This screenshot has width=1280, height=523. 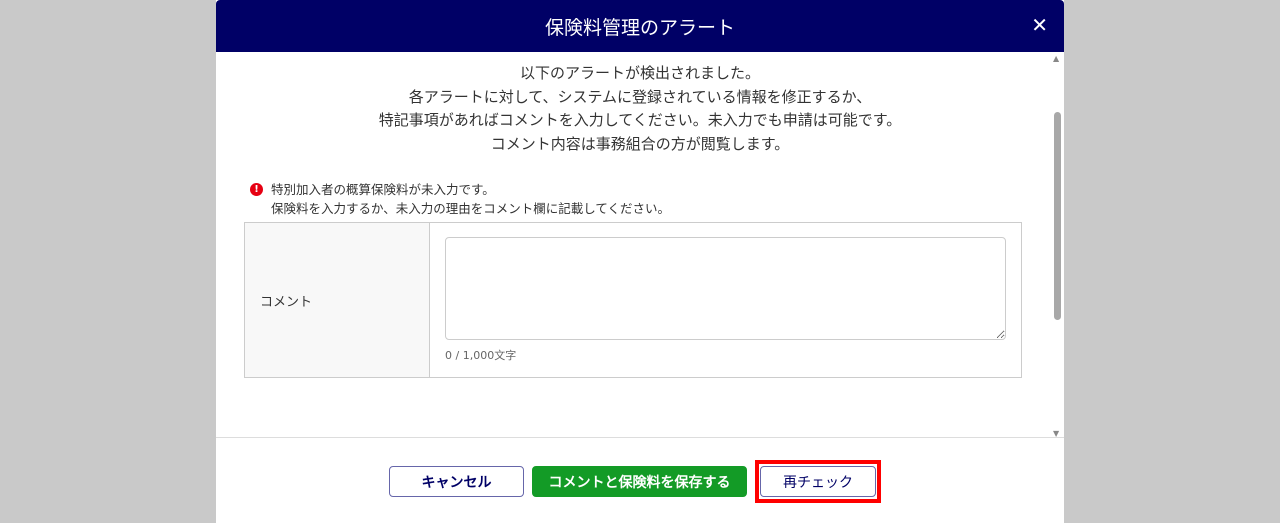 What do you see at coordinates (1039, 25) in the screenshot?
I see `close-icon: ✕` at bounding box center [1039, 25].